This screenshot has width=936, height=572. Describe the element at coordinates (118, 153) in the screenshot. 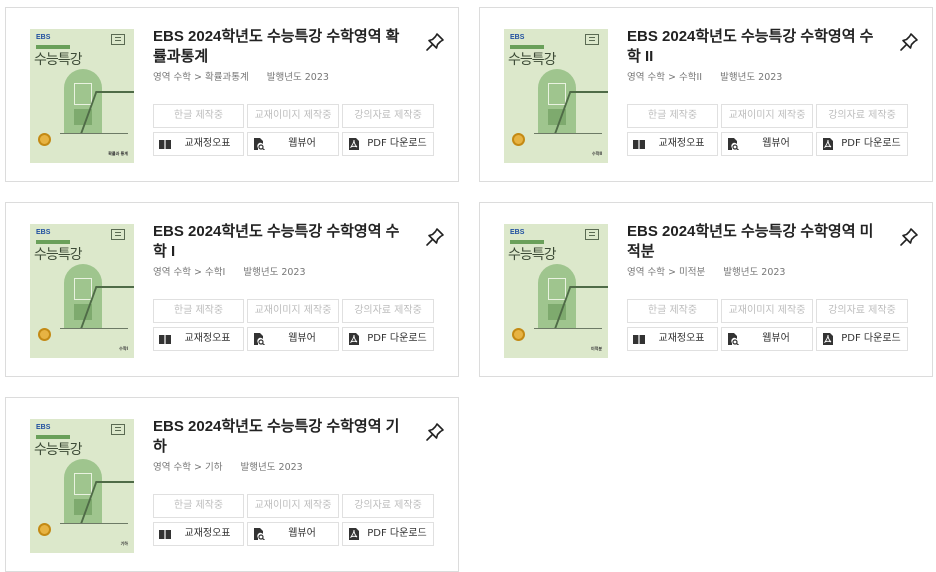

I see `cover-subject: 확률과 통계` at that location.